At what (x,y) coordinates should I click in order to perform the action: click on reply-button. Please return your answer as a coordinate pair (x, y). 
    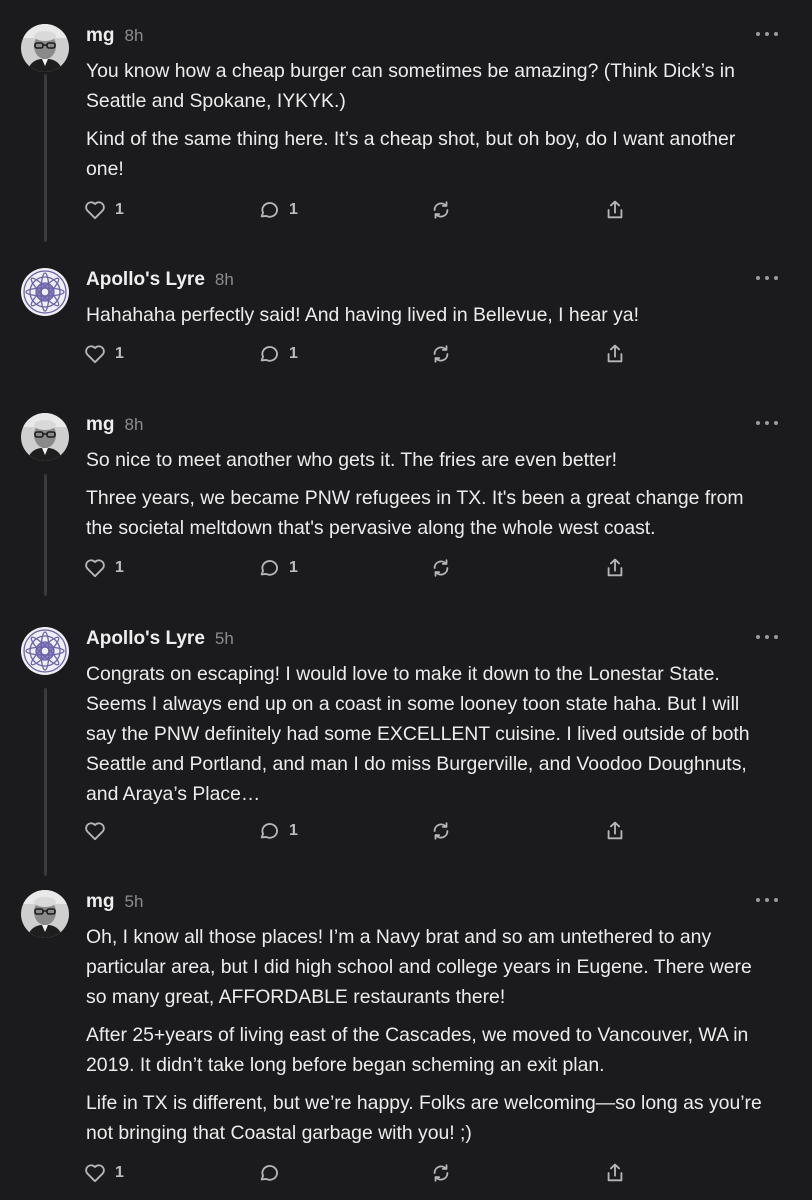
    Looking at the image, I should click on (273, 1173).